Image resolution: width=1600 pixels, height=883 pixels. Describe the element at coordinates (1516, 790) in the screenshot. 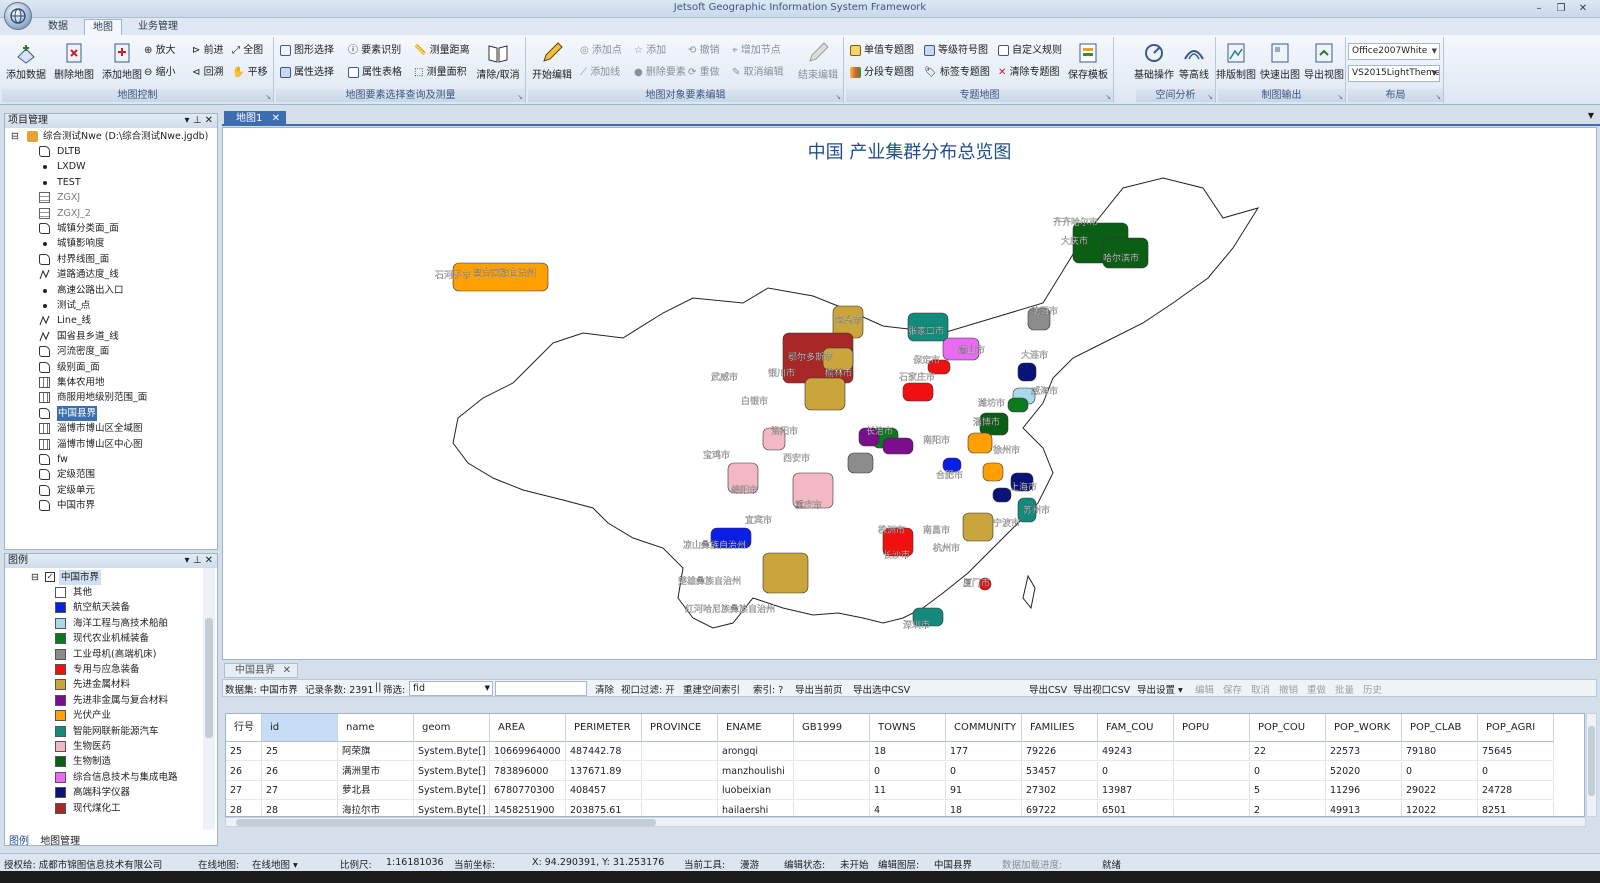

I see `table-cell: 24728` at that location.